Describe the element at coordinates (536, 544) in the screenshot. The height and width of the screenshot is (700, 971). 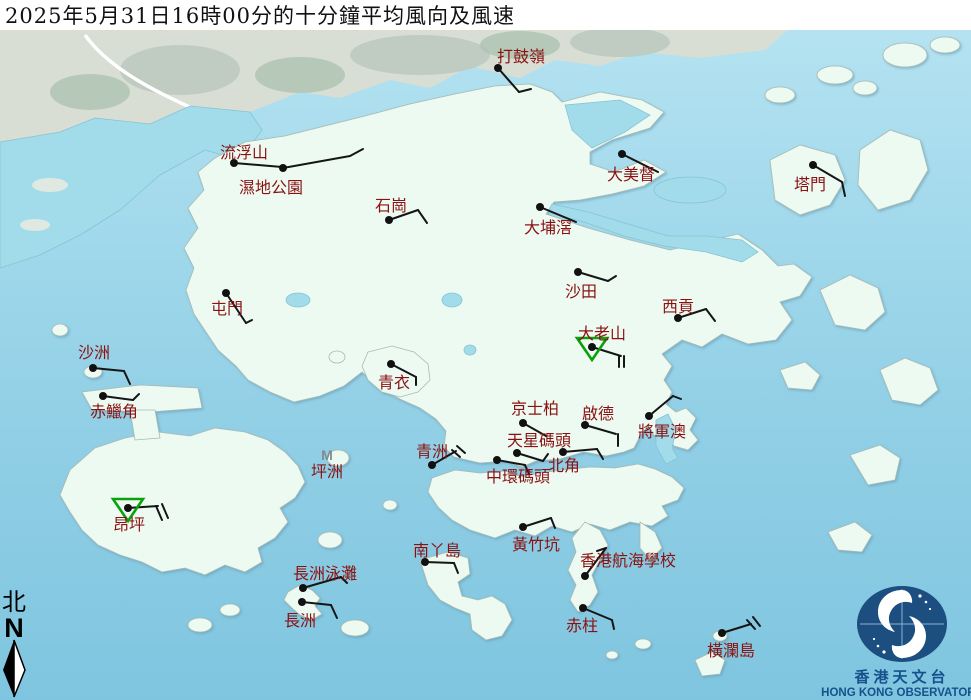
I see `station-label: 黃竹坑` at that location.